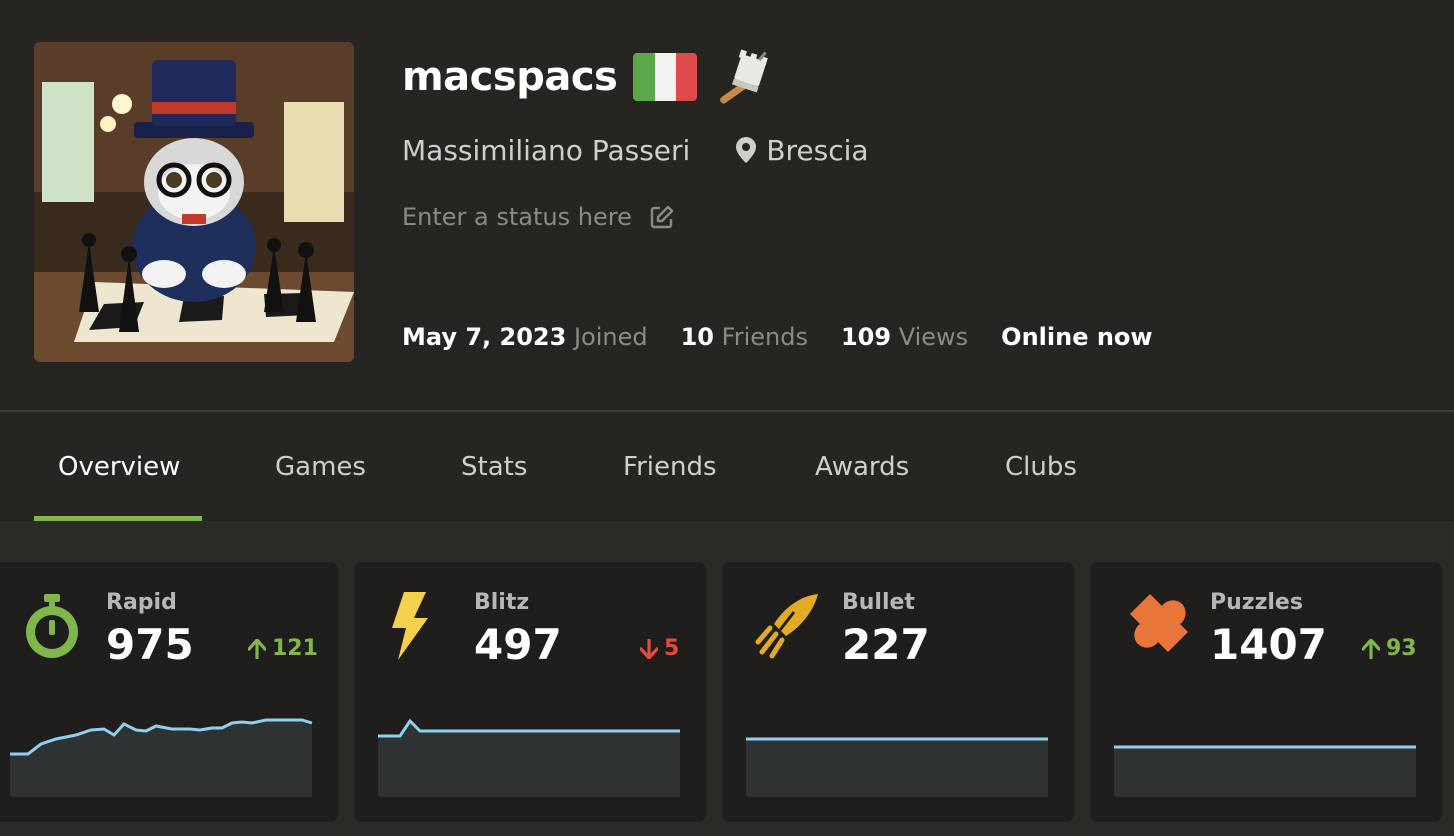  Describe the element at coordinates (529, 757) in the screenshot. I see `blitz-sparkline` at that location.